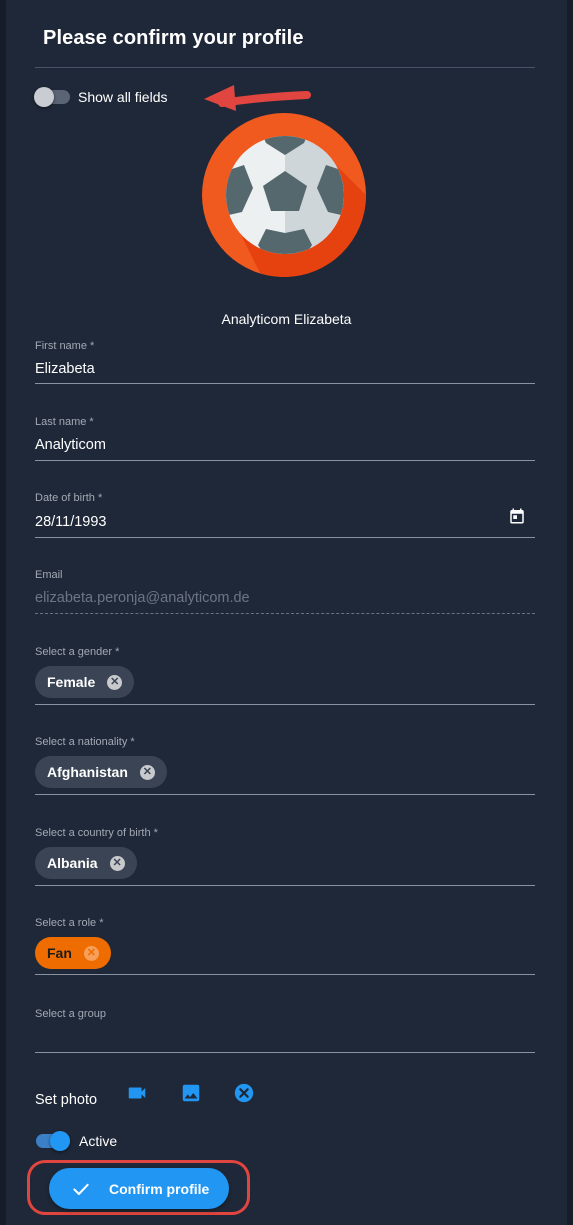 The width and height of the screenshot is (573, 1225). Describe the element at coordinates (72, 863) in the screenshot. I see `country-of-birth-chip-label: Albania` at that location.